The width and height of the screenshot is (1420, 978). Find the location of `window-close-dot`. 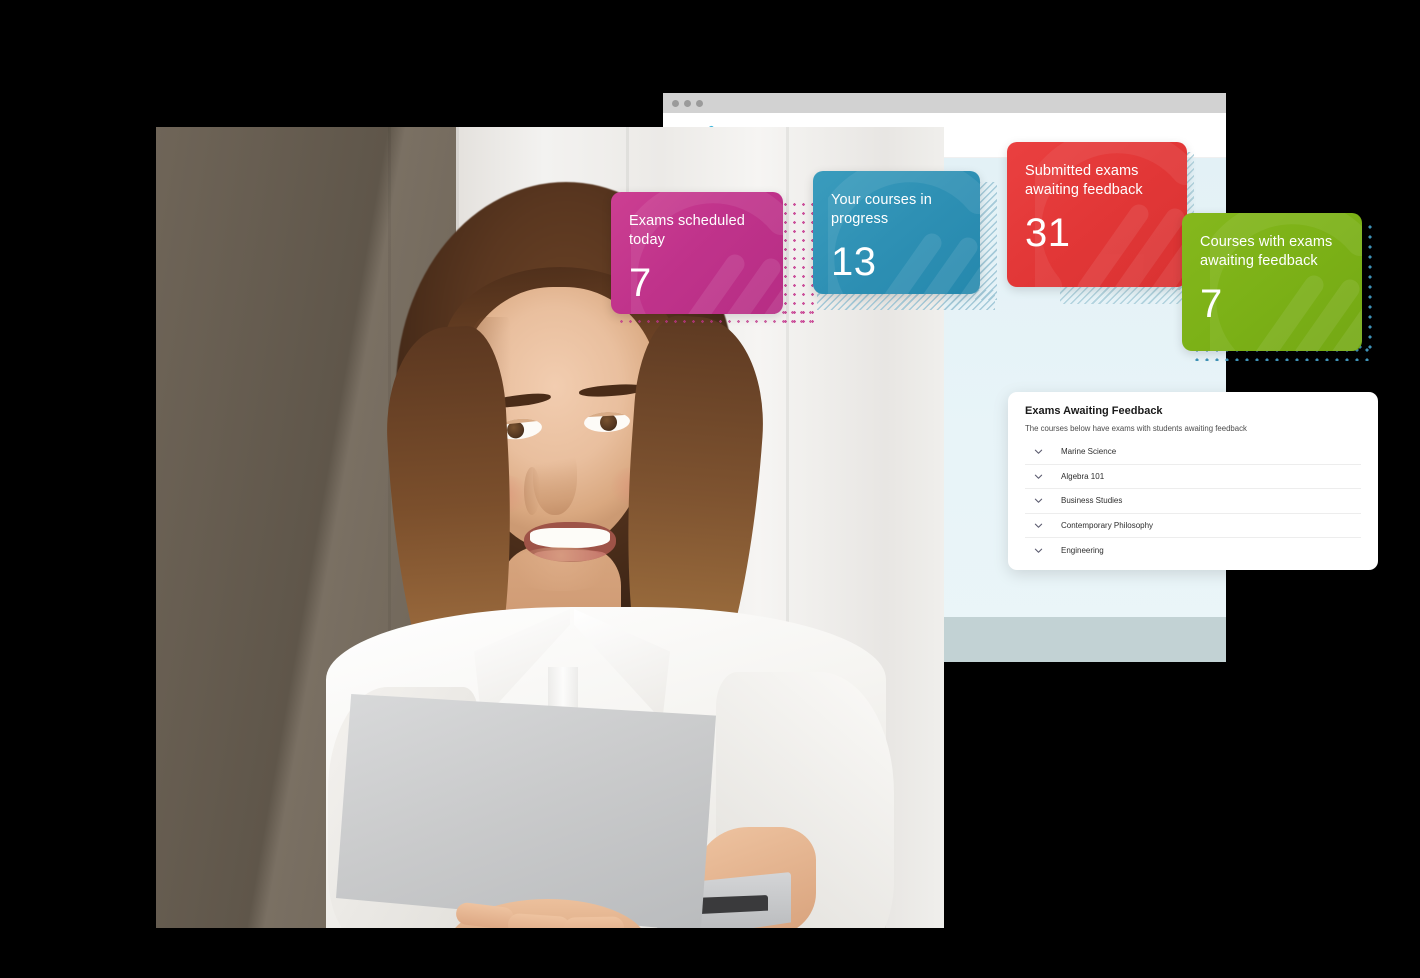

window-close-dot is located at coordinates (675, 103).